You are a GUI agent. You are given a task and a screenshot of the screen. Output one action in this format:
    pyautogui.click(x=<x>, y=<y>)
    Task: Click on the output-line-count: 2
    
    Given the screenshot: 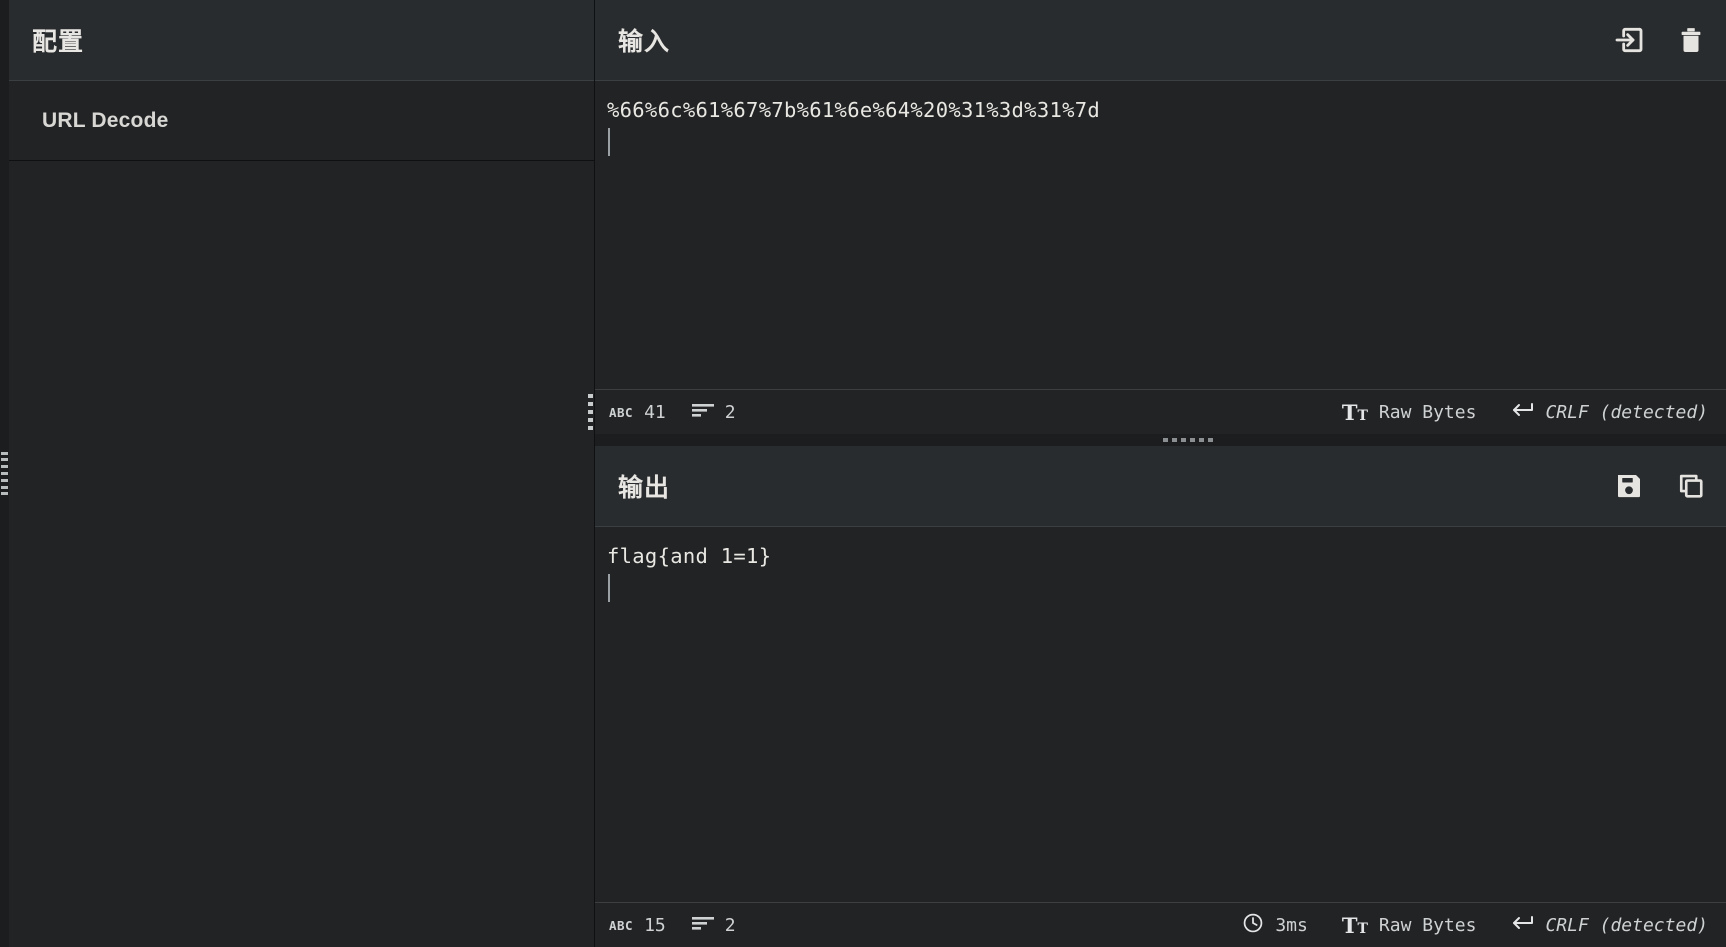 What is the action you would take?
    pyautogui.click(x=713, y=925)
    